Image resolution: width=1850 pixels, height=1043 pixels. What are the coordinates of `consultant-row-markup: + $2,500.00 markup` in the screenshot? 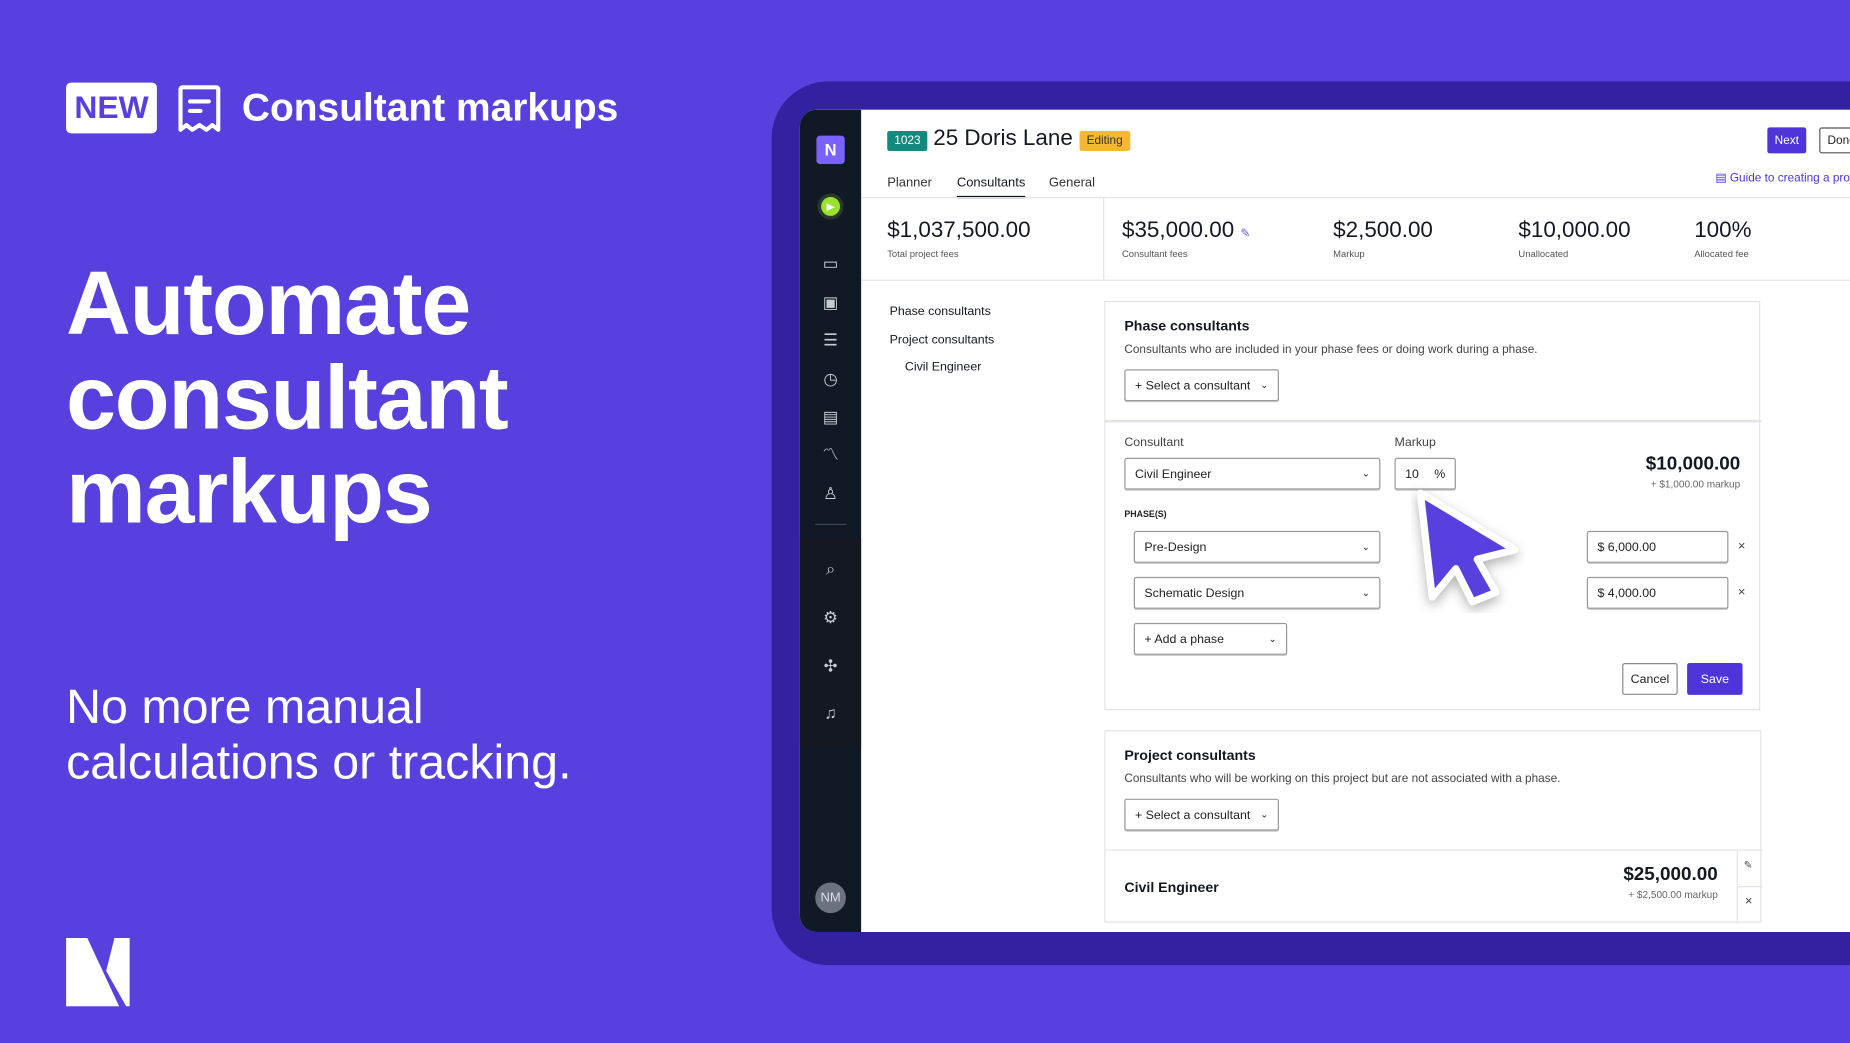 It's located at (1673, 894).